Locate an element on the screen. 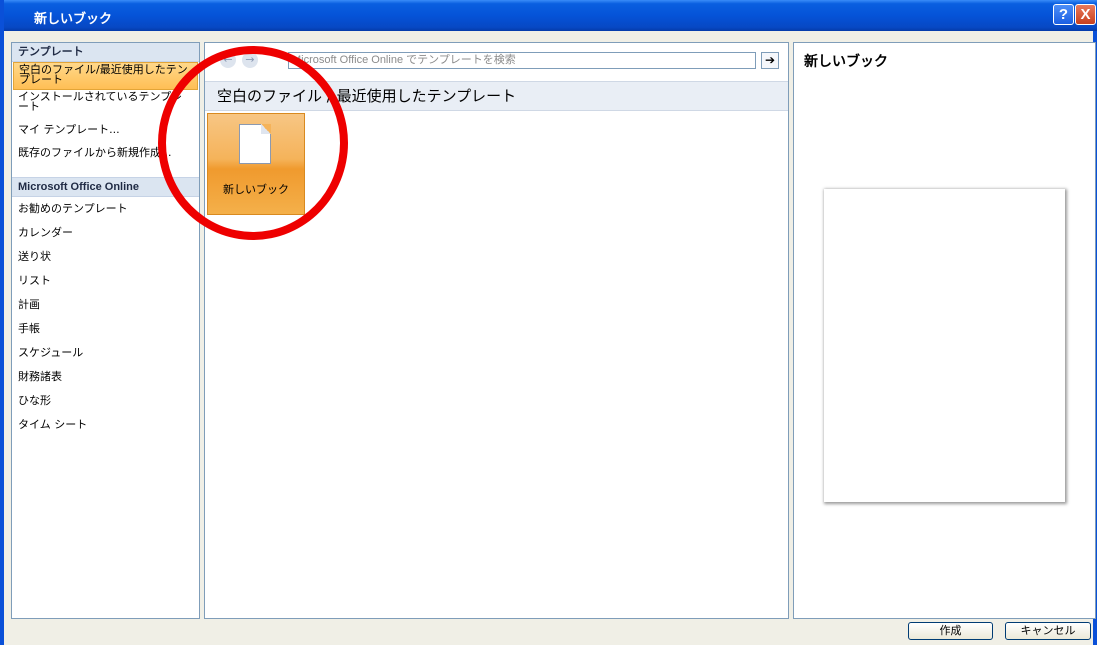  category-plan: 計画 is located at coordinates (105, 305).